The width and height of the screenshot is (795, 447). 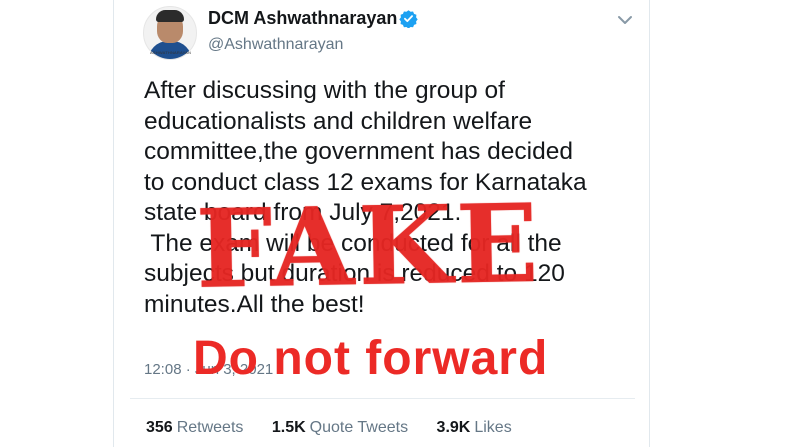 I want to click on likes-count: 3.9K, so click(x=453, y=427).